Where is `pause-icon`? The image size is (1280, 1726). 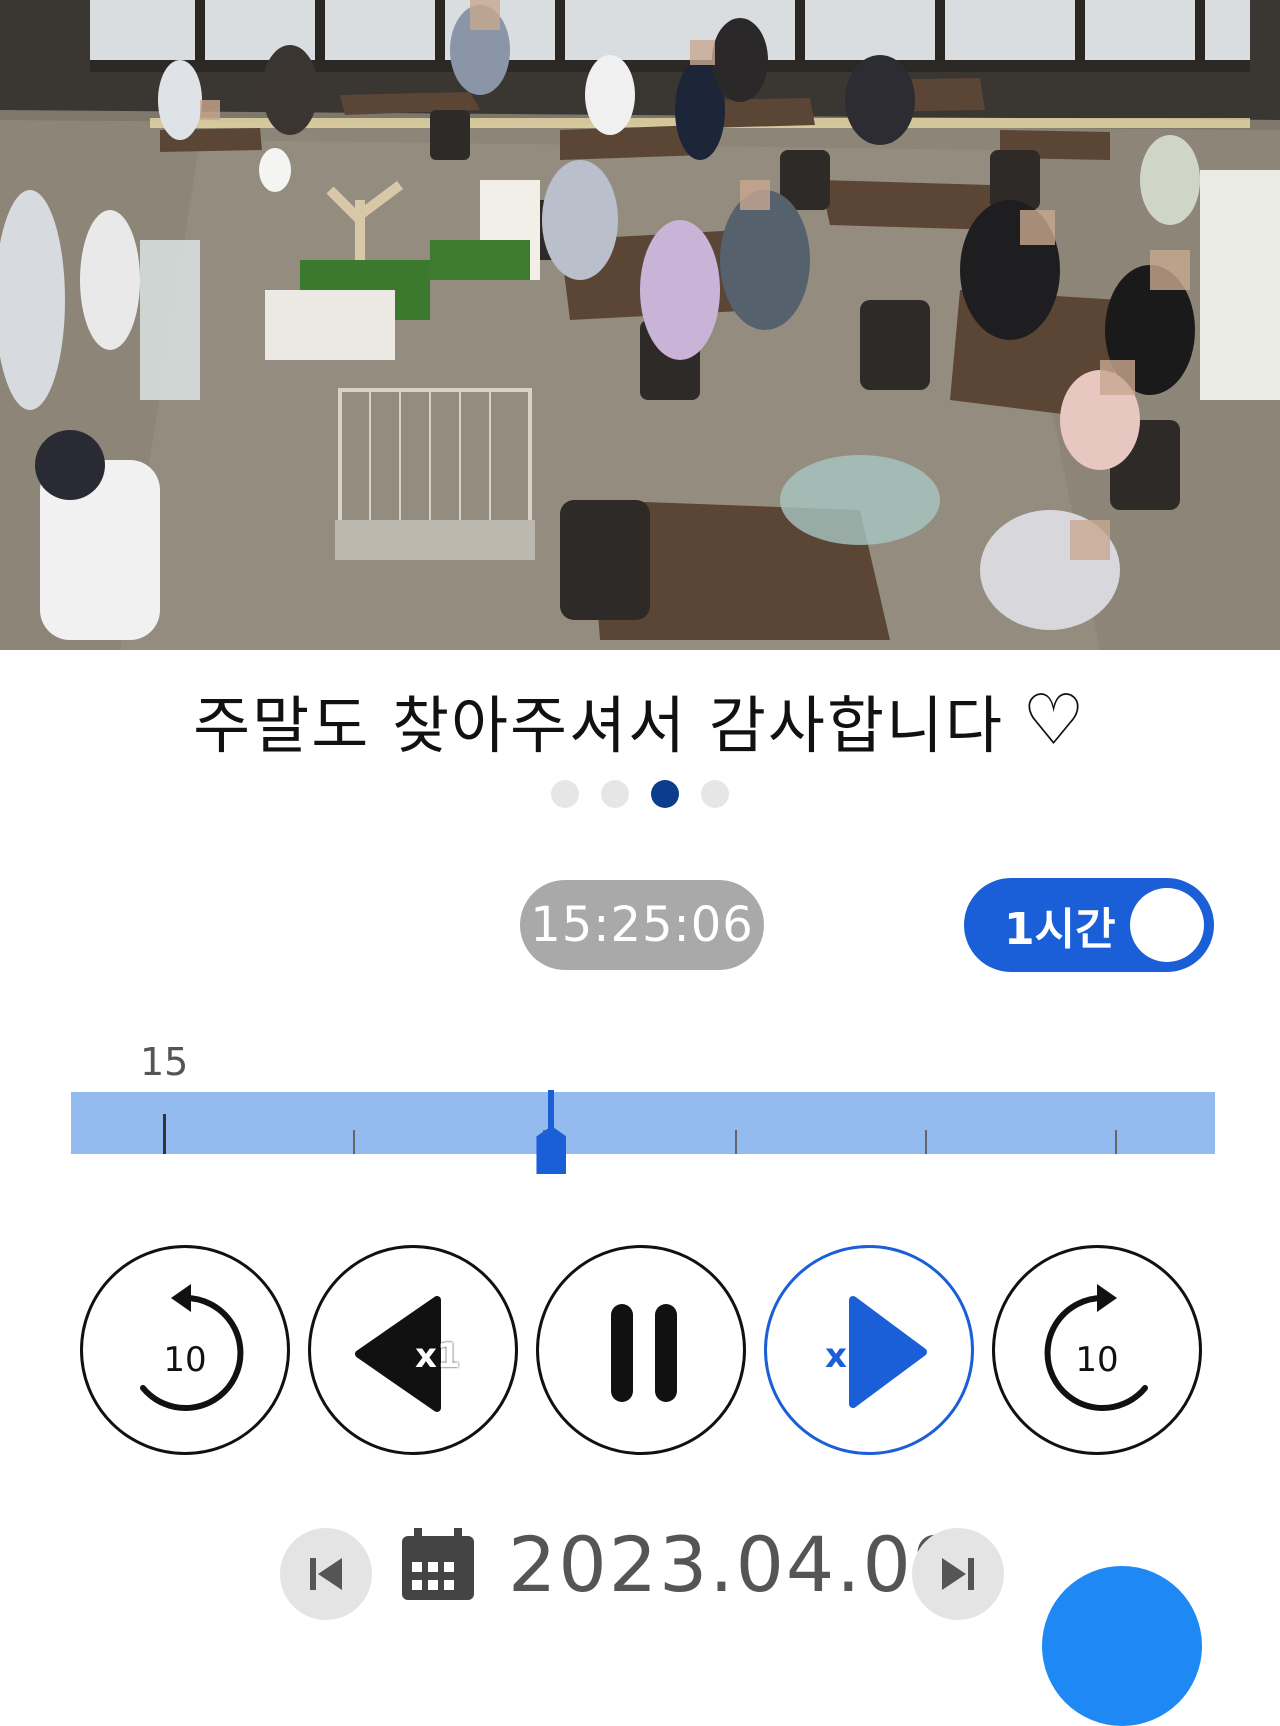
pause-icon is located at coordinates (644, 1353).